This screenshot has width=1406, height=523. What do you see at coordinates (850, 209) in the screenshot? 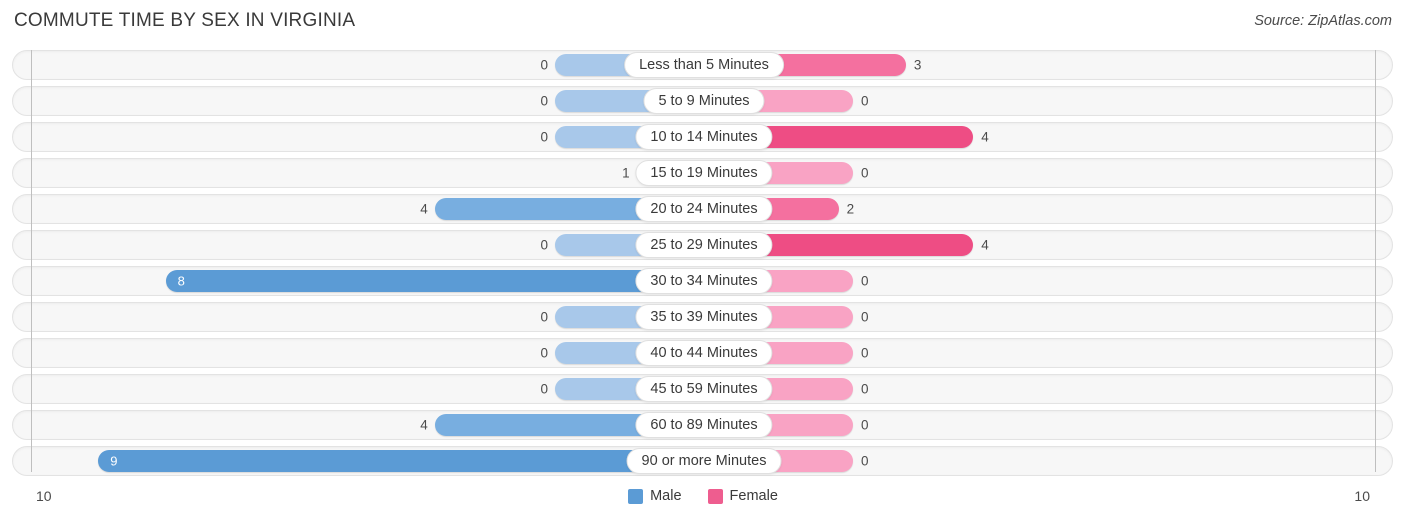
I see `value-label-female: 2` at bounding box center [850, 209].